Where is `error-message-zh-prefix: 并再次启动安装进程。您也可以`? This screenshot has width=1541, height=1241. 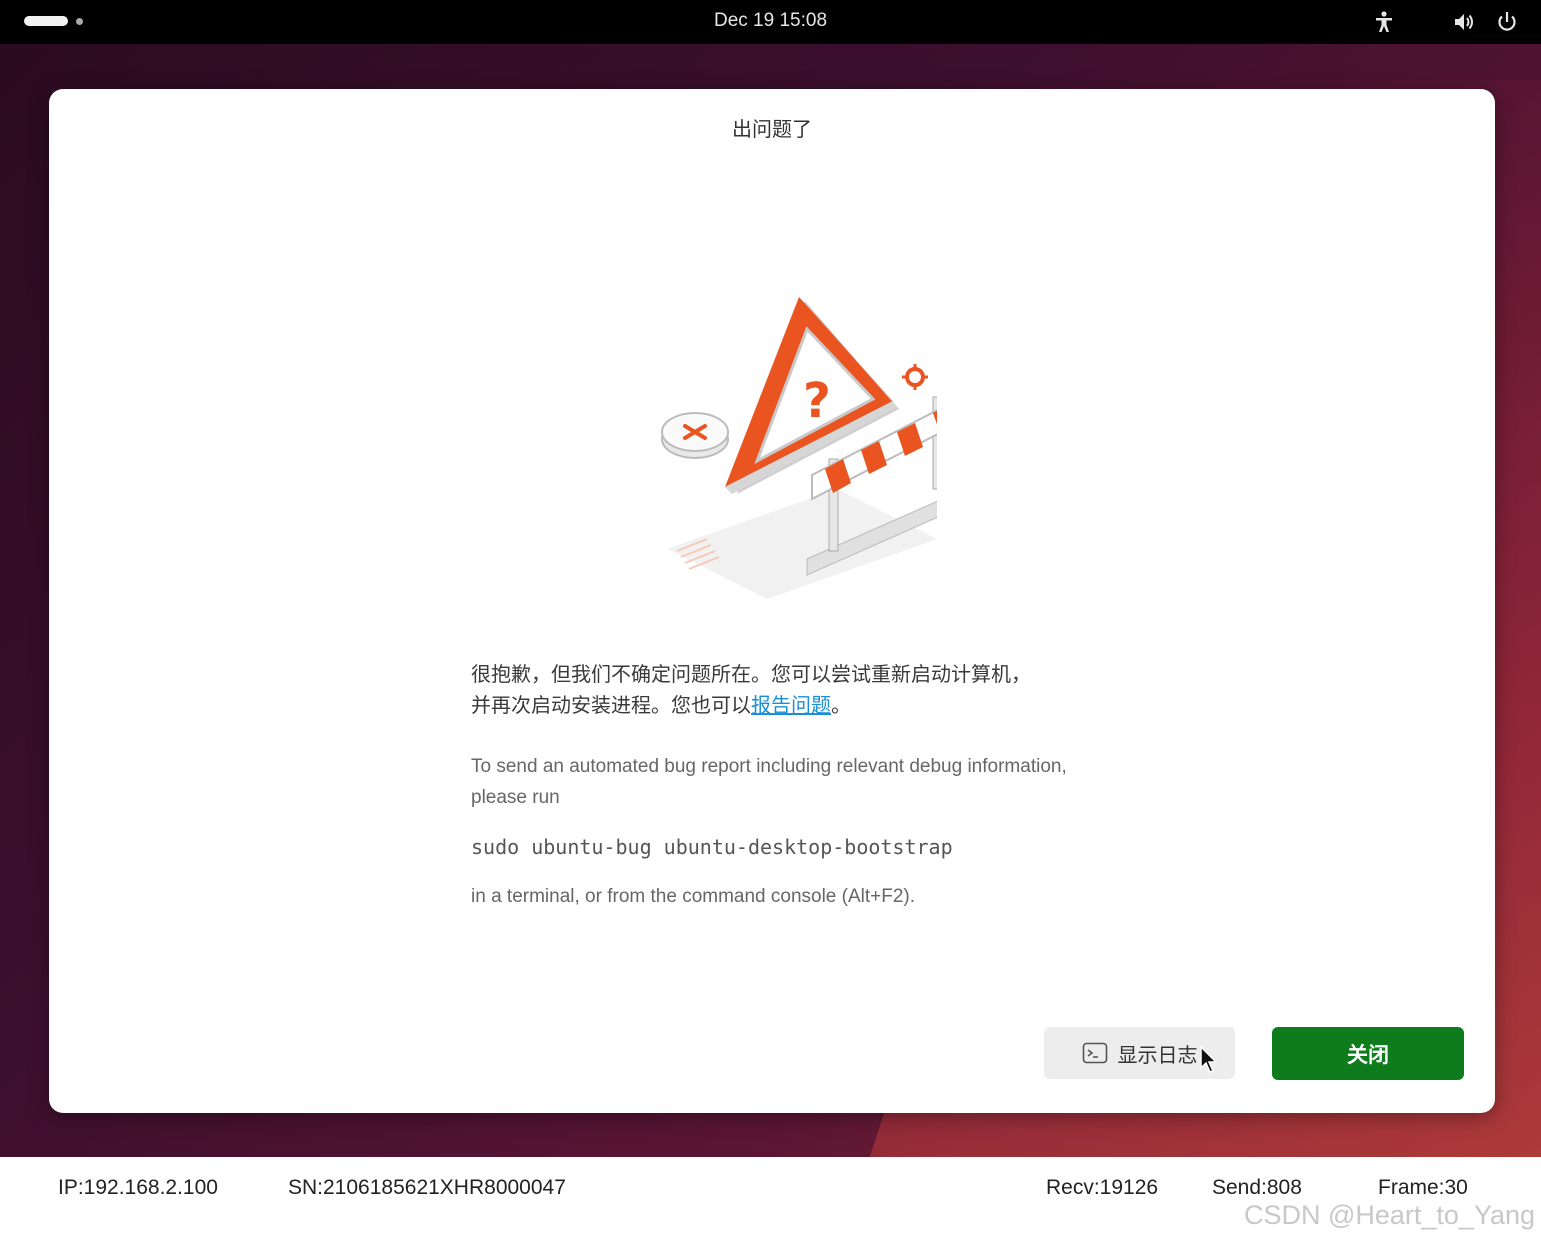
error-message-zh-prefix: 并再次启动安装进程。您也可以 is located at coordinates (611, 705).